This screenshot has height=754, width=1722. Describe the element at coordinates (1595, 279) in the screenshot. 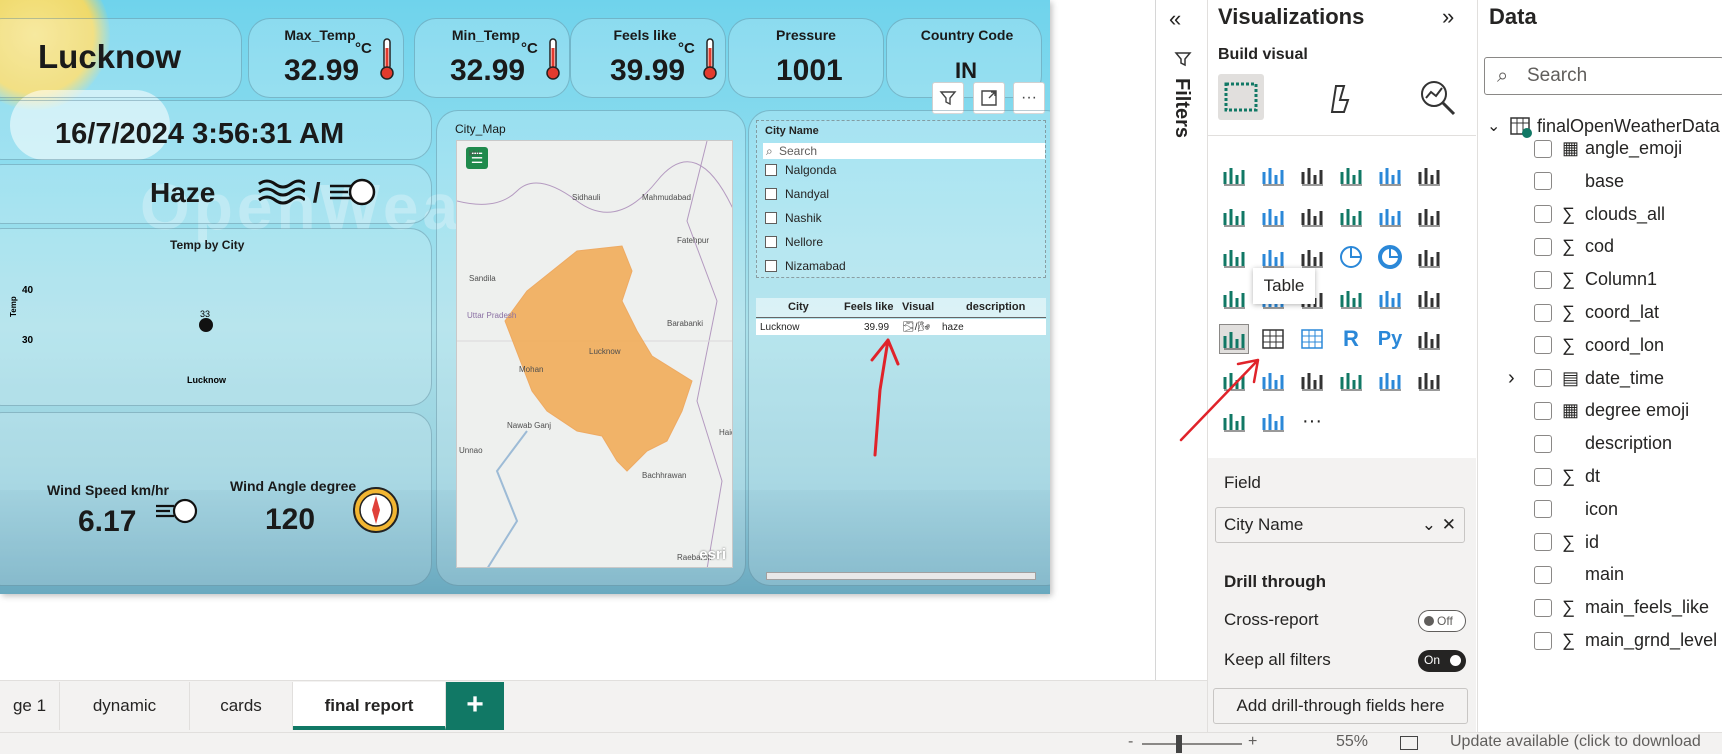

I see `field-item: ∑ Column1` at that location.